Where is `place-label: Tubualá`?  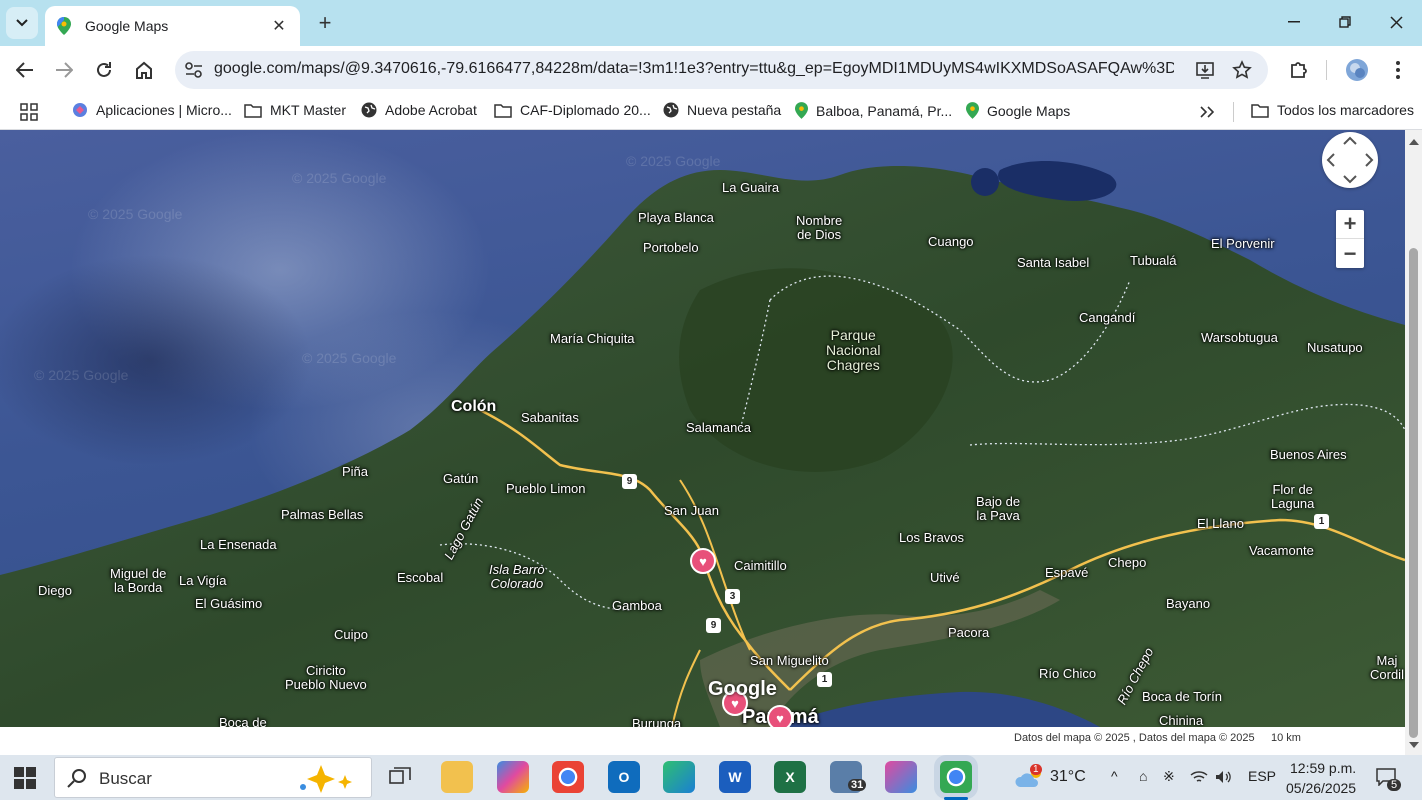 place-label: Tubualá is located at coordinates (1153, 260).